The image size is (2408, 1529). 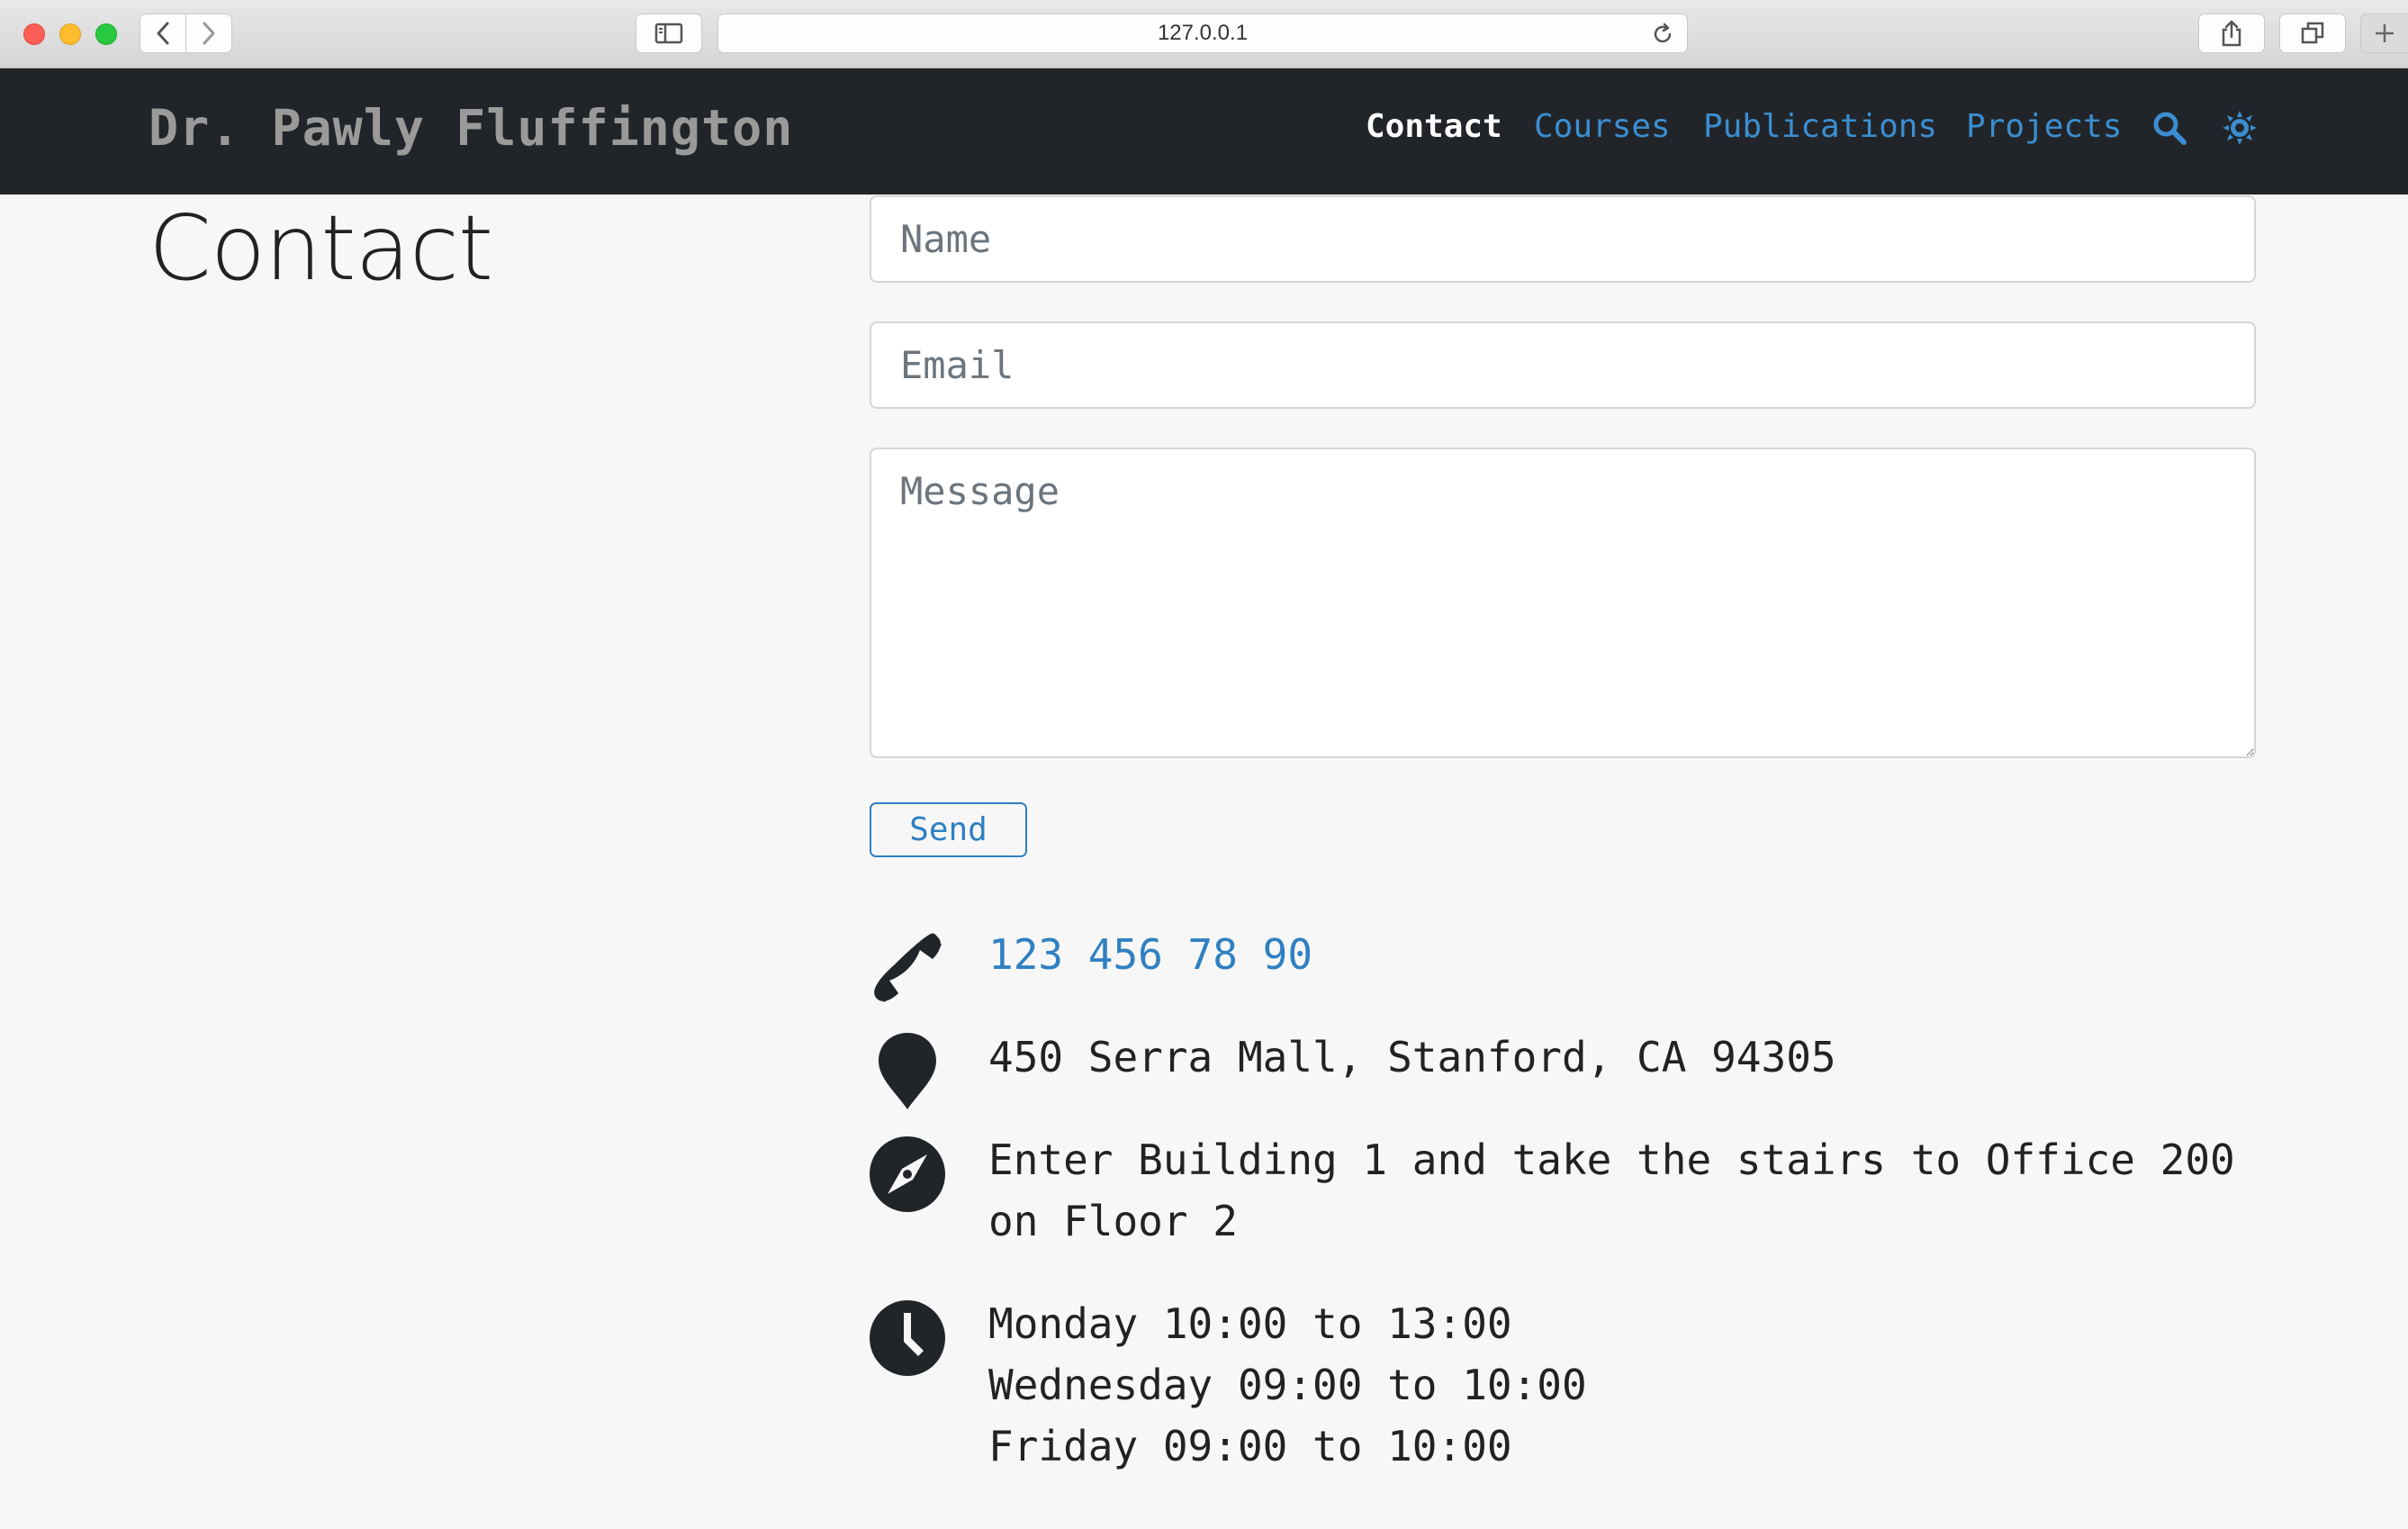 I want to click on share-button, so click(x=2231, y=33).